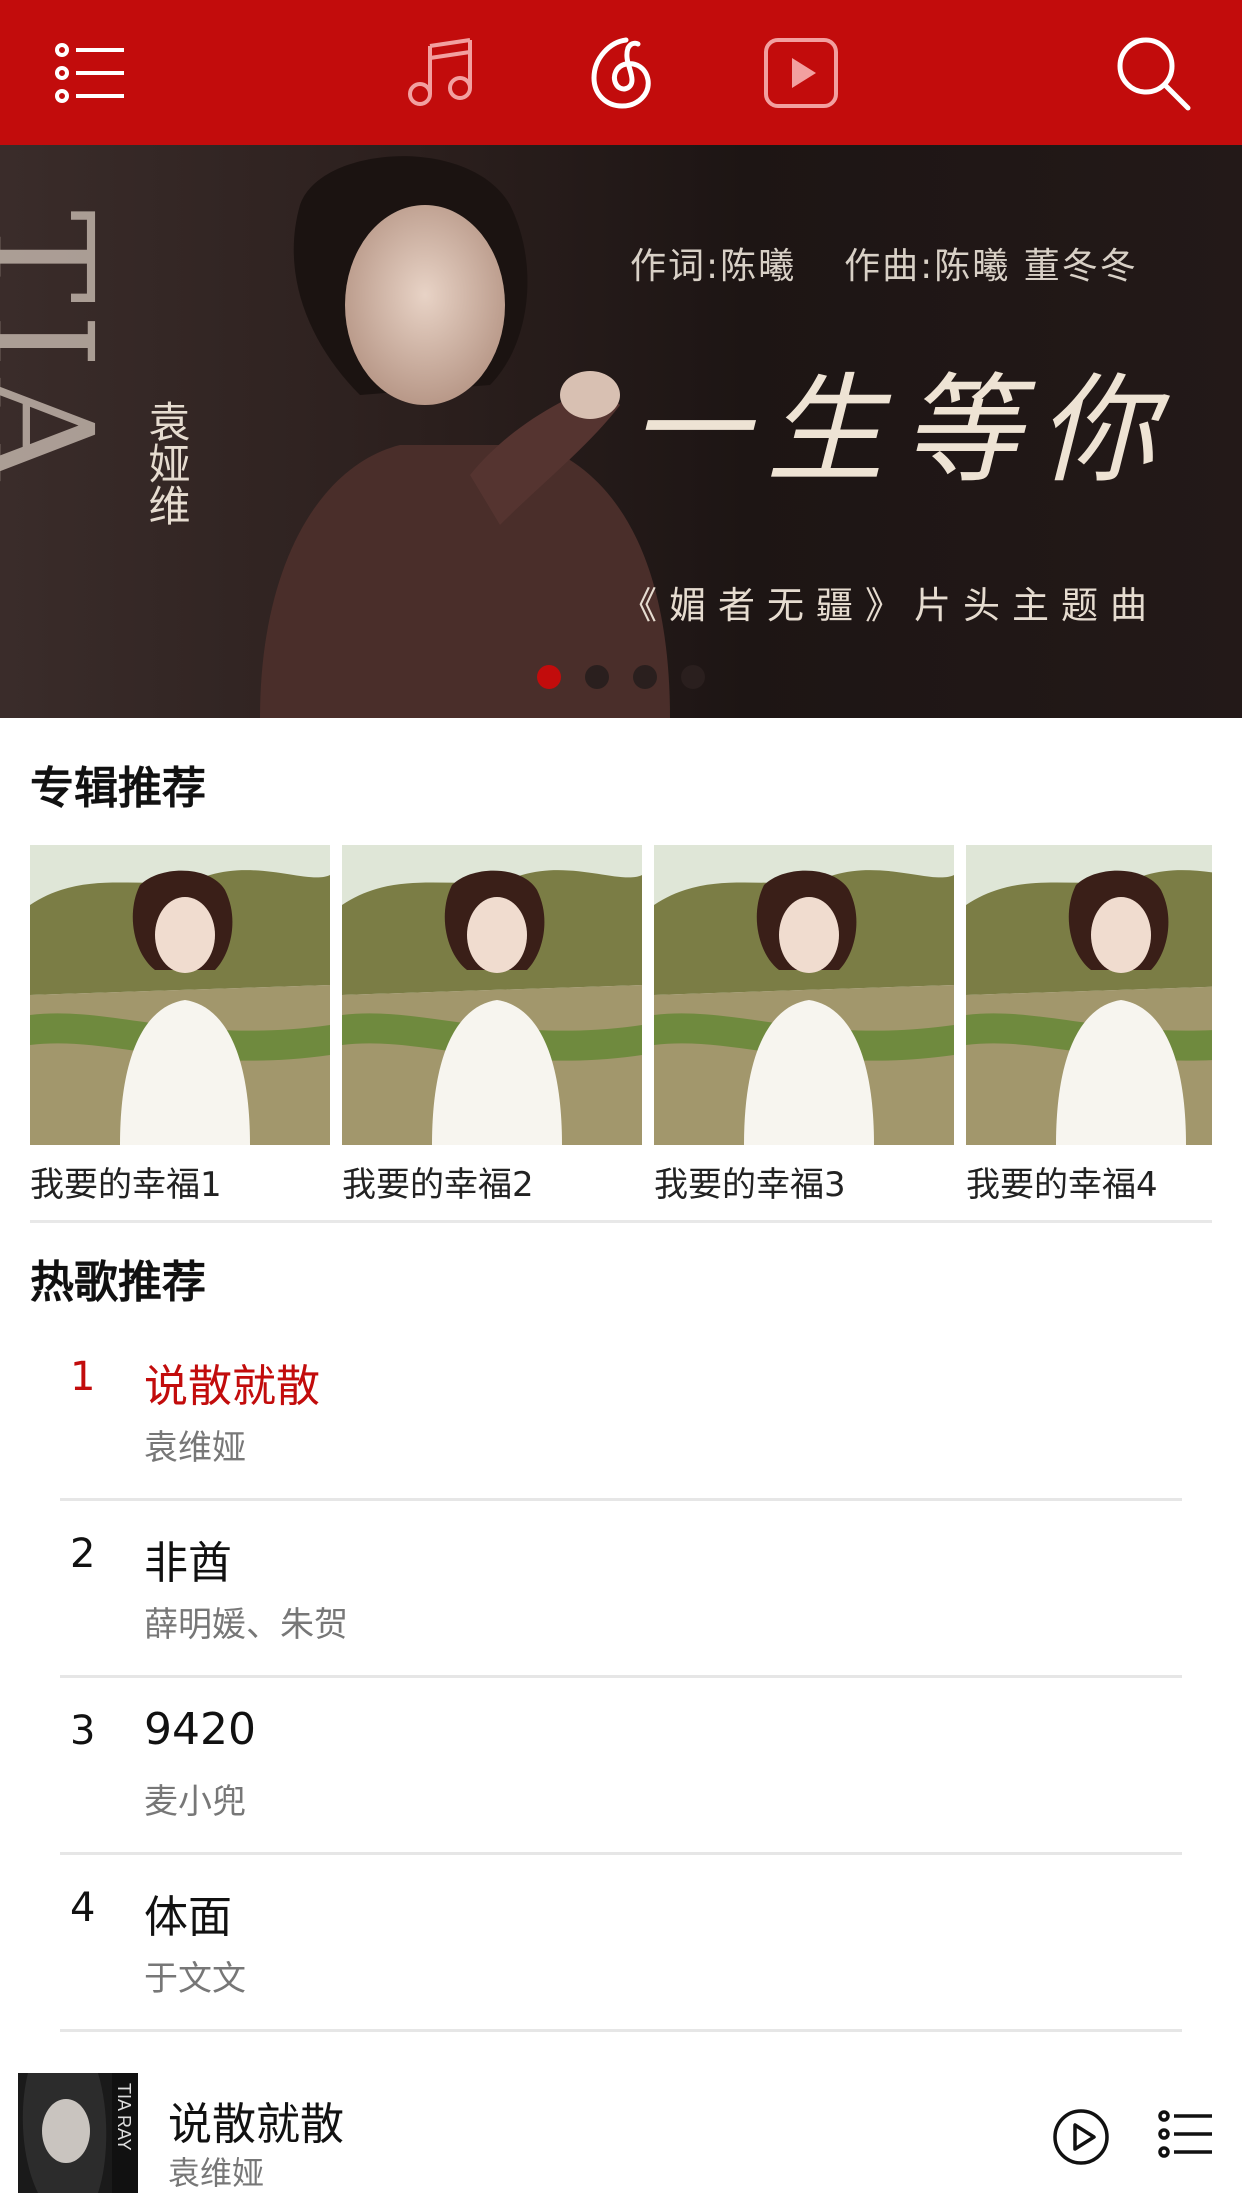 Image resolution: width=1242 pixels, height=2208 pixels. I want to click on album-card: 我要的幸福1, so click(180, 1025).